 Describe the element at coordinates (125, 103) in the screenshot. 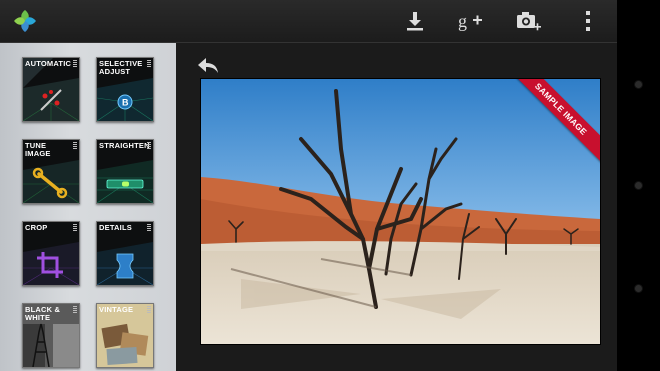

I see `svg-text: B` at that location.